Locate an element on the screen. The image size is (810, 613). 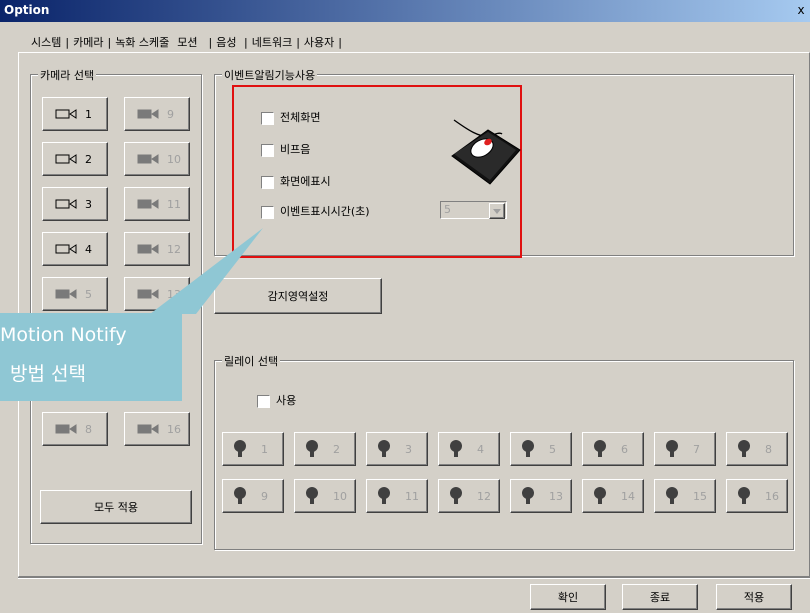
relay-number: 7 is located at coordinates (696, 449).